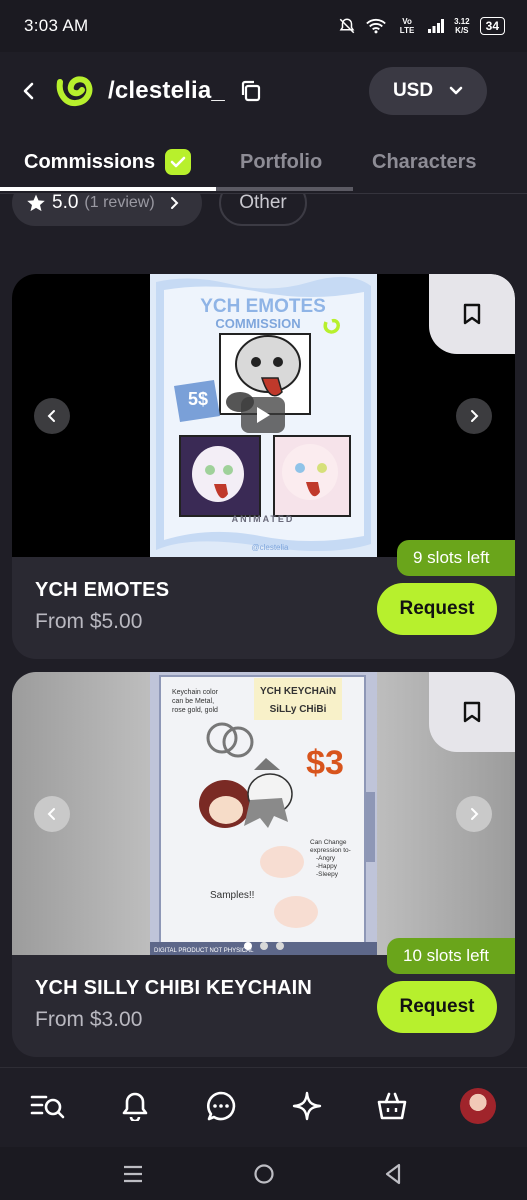 The height and width of the screenshot is (1200, 527). I want to click on star-icon, so click(36, 203).